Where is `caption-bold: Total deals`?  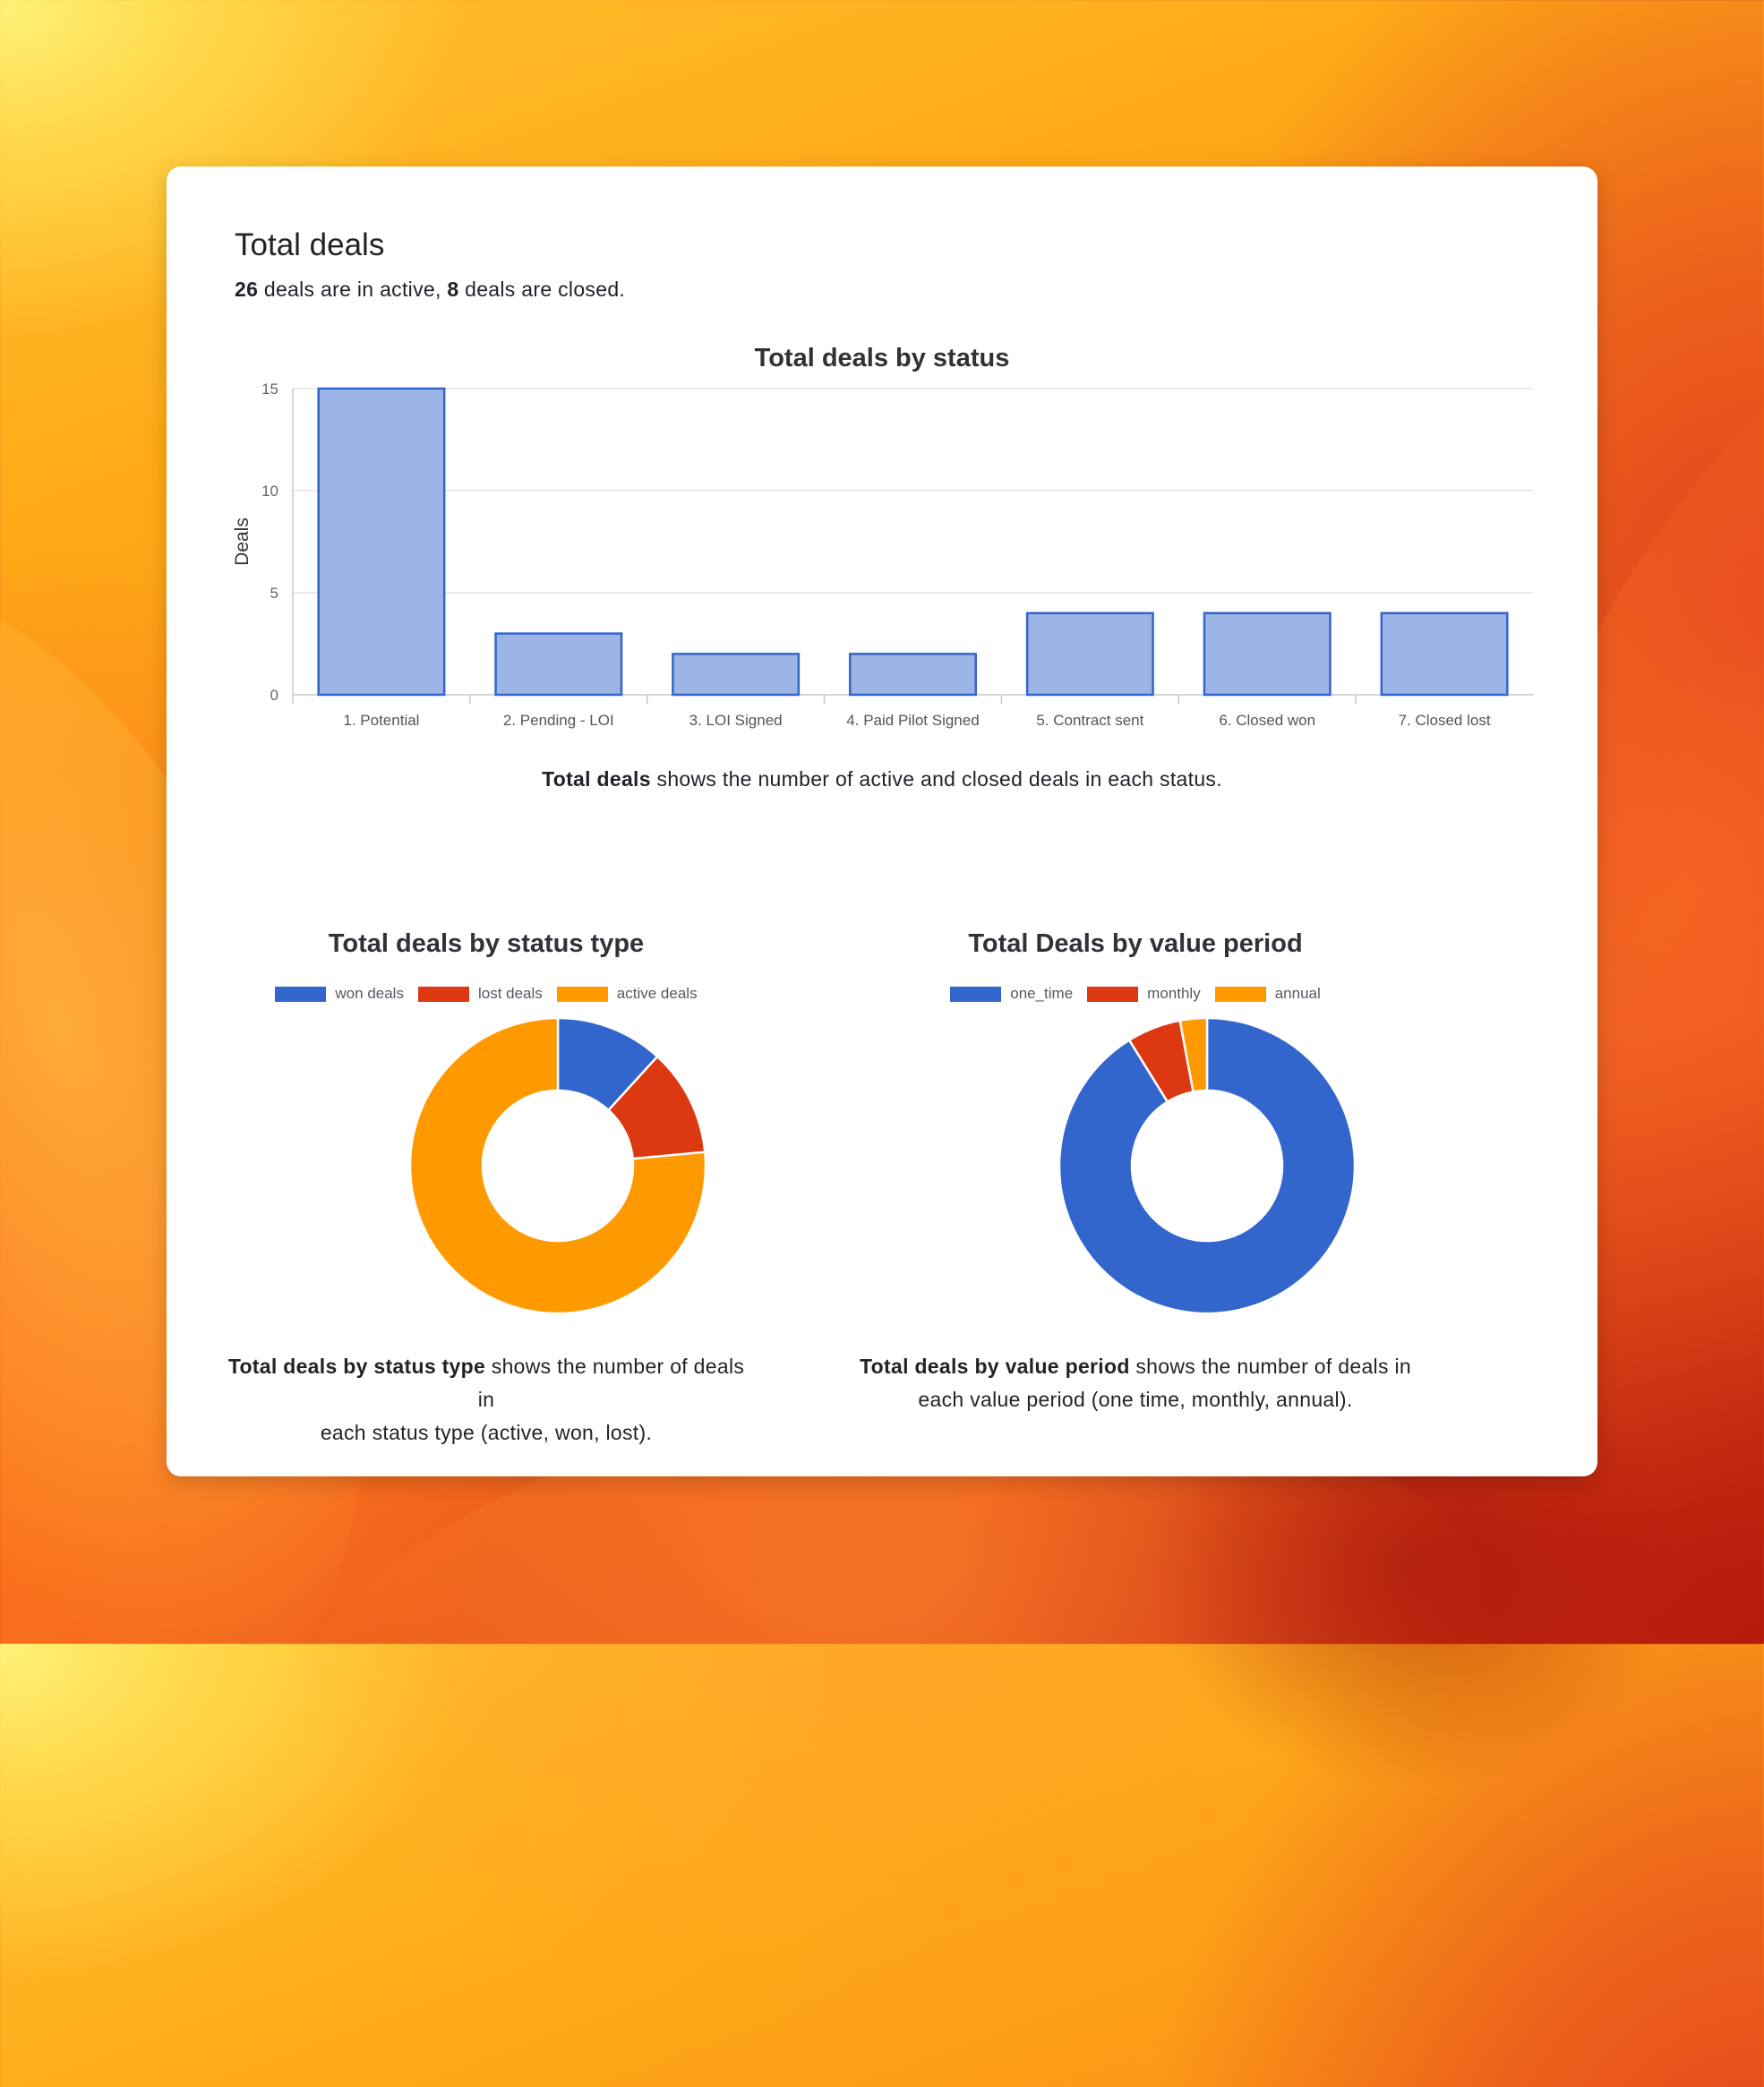
caption-bold: Total deals is located at coordinates (596, 779).